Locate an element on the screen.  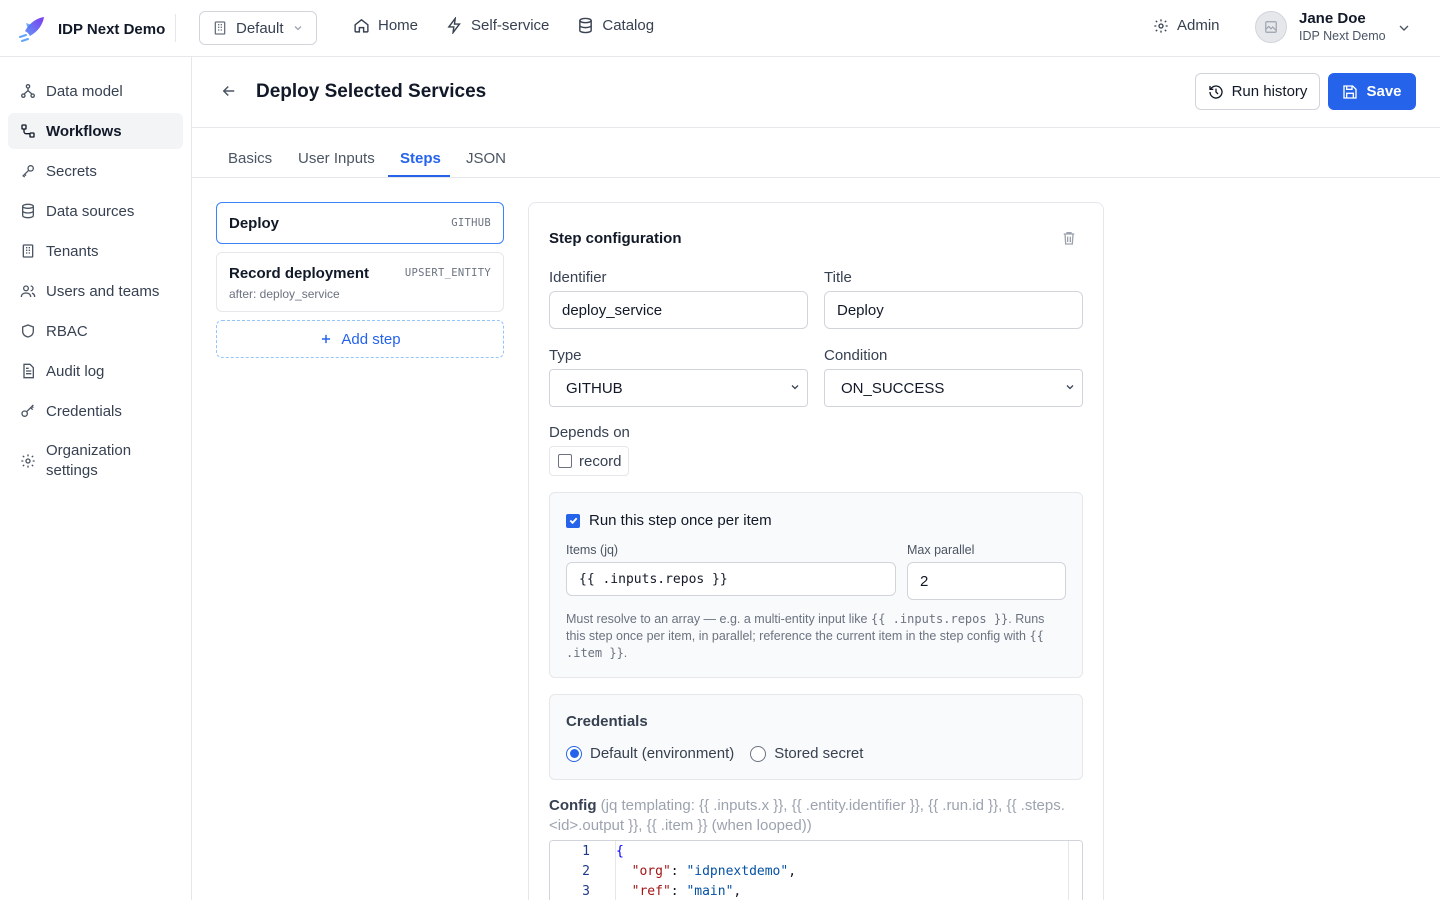
tenant-selector: Default is located at coordinates (258, 28).